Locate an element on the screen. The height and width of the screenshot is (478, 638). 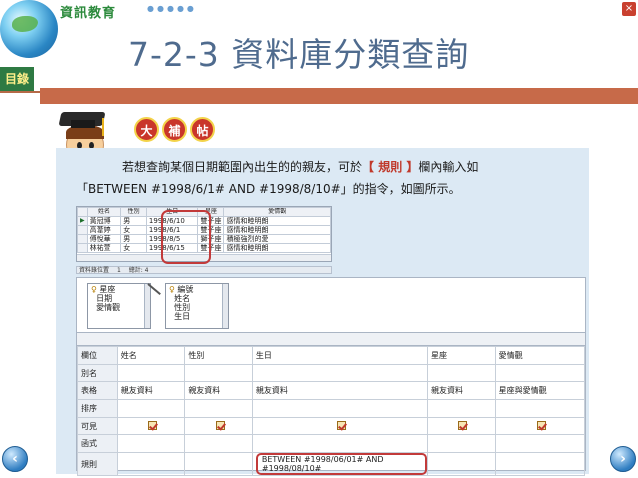
record-current: 1 is located at coordinates (119, 270).